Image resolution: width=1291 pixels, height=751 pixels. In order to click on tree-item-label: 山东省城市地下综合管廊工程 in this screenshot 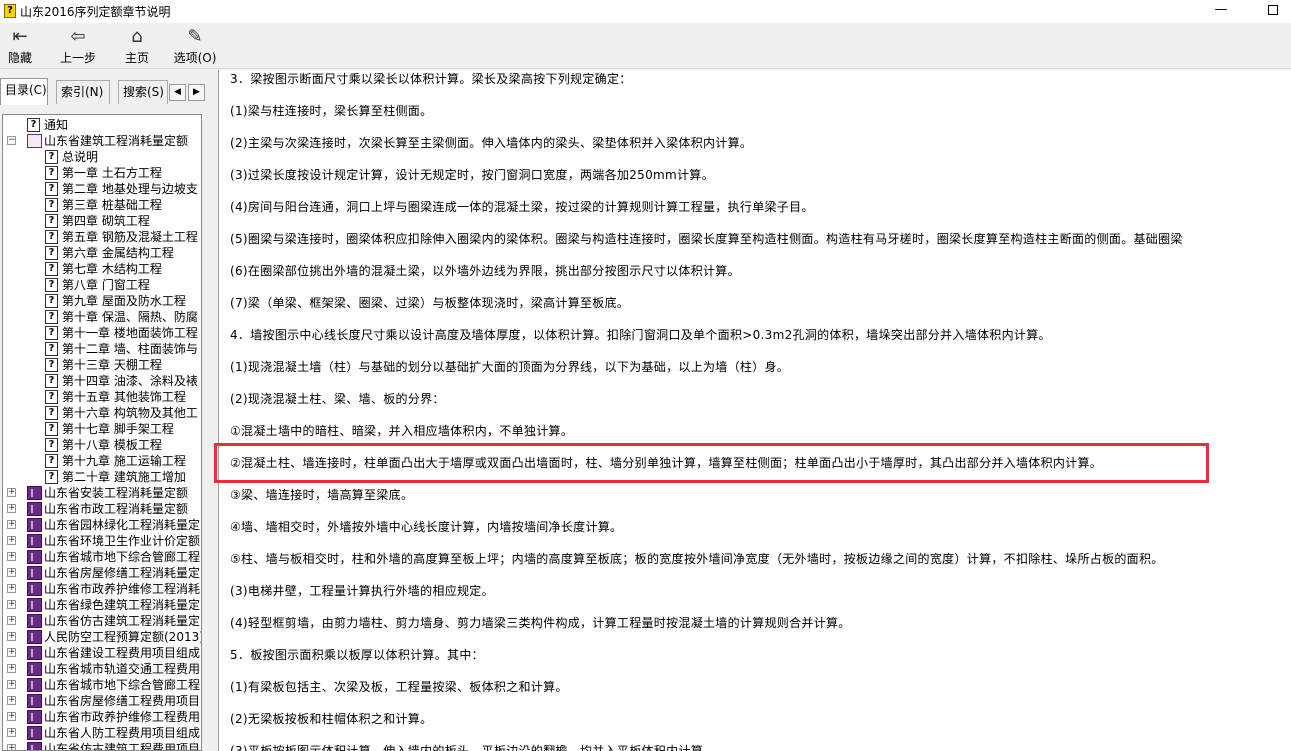, I will do `click(122, 685)`.